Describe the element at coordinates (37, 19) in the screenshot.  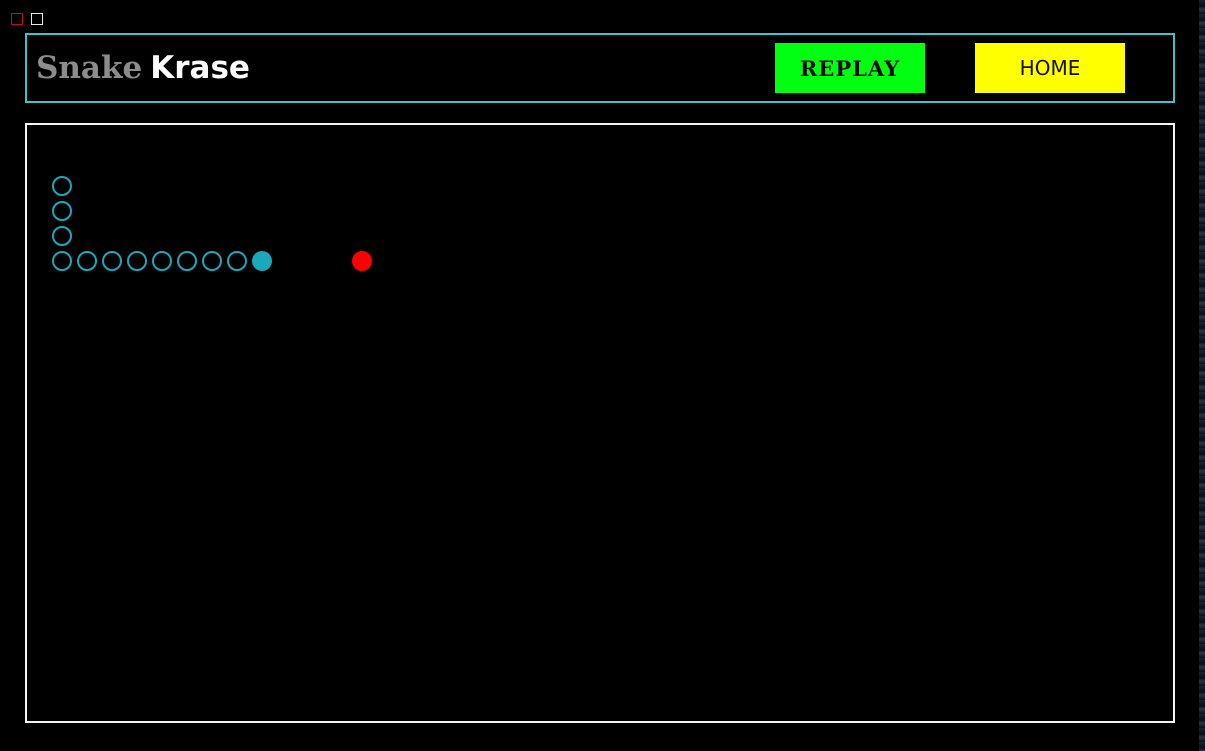
I see `maximize-icon` at that location.